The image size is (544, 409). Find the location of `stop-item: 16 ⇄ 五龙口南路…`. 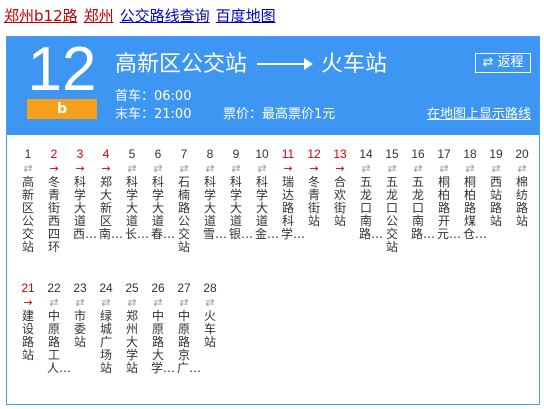

stop-item: 16 ⇄ 五龙口南路… is located at coordinates (421, 193).